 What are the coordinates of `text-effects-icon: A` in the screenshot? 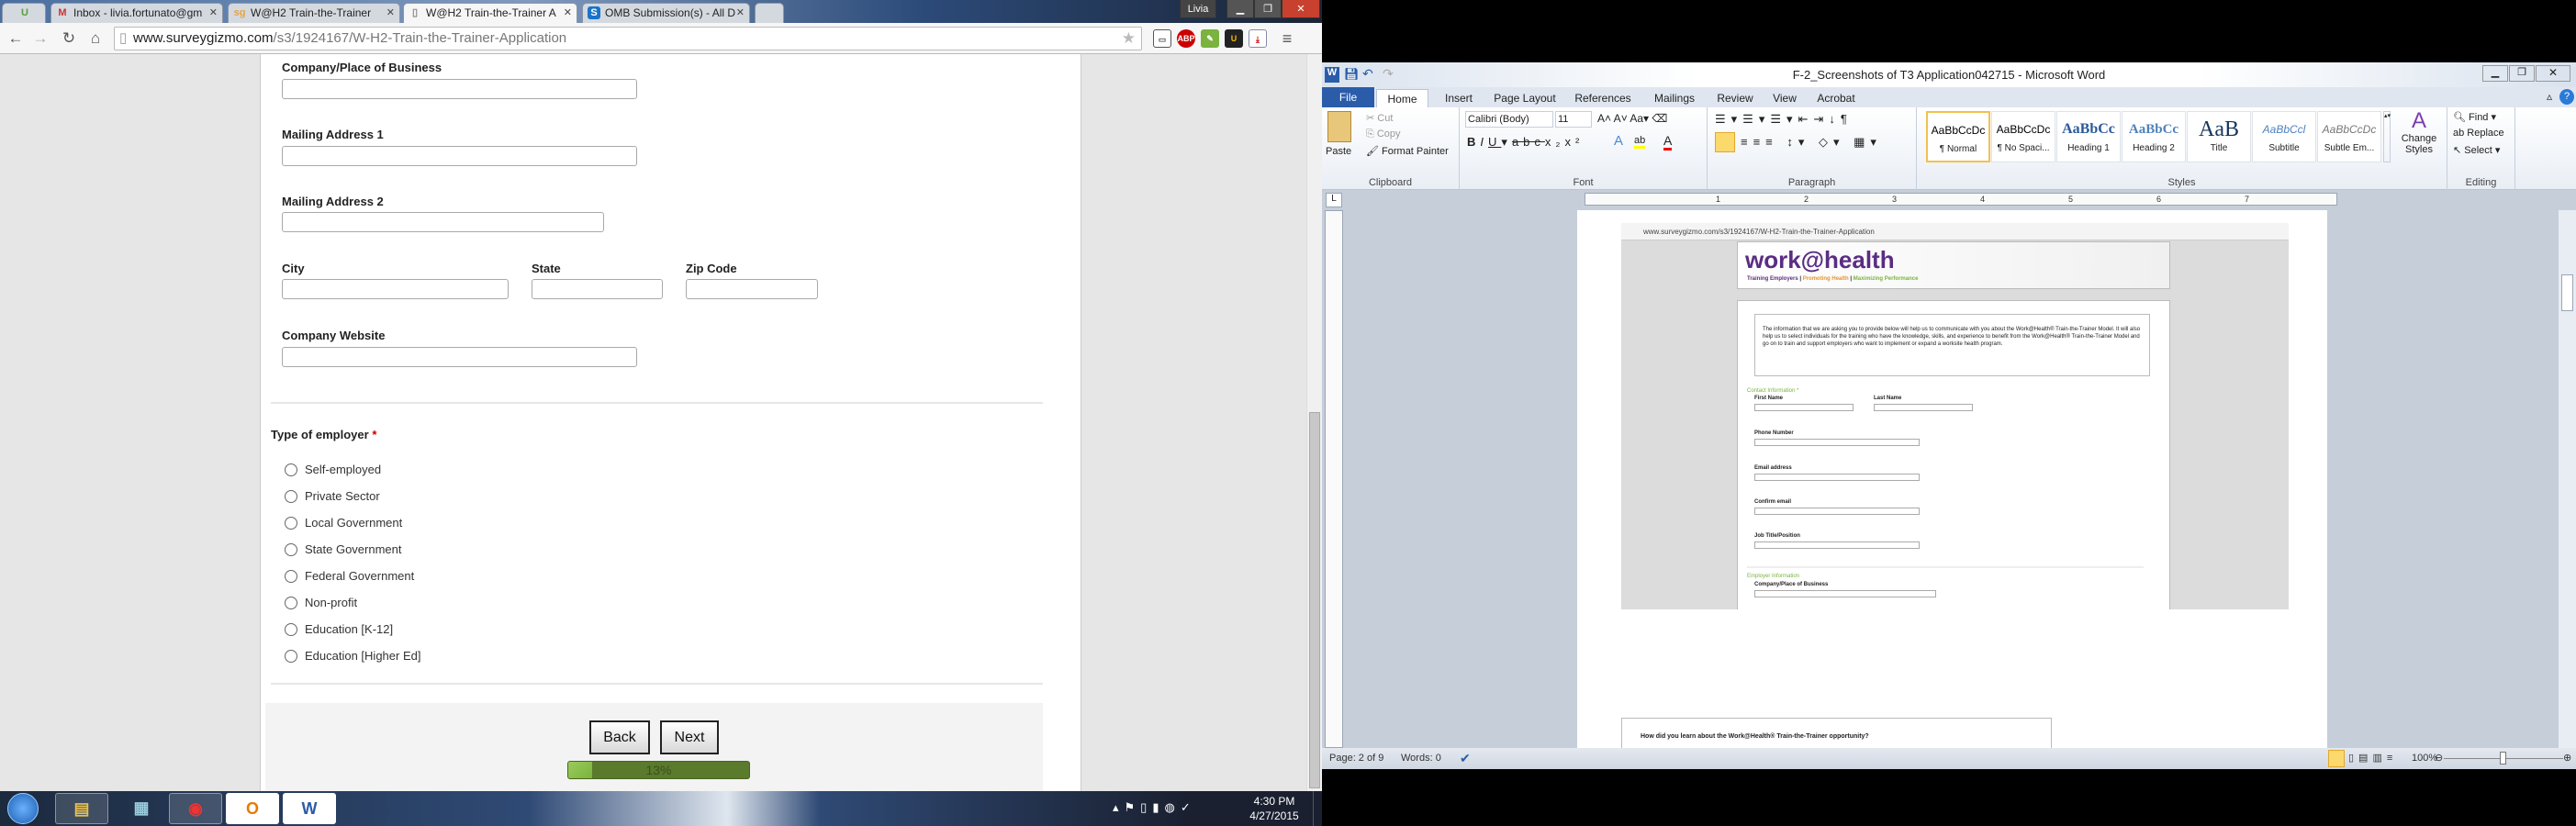 It's located at (1618, 141).